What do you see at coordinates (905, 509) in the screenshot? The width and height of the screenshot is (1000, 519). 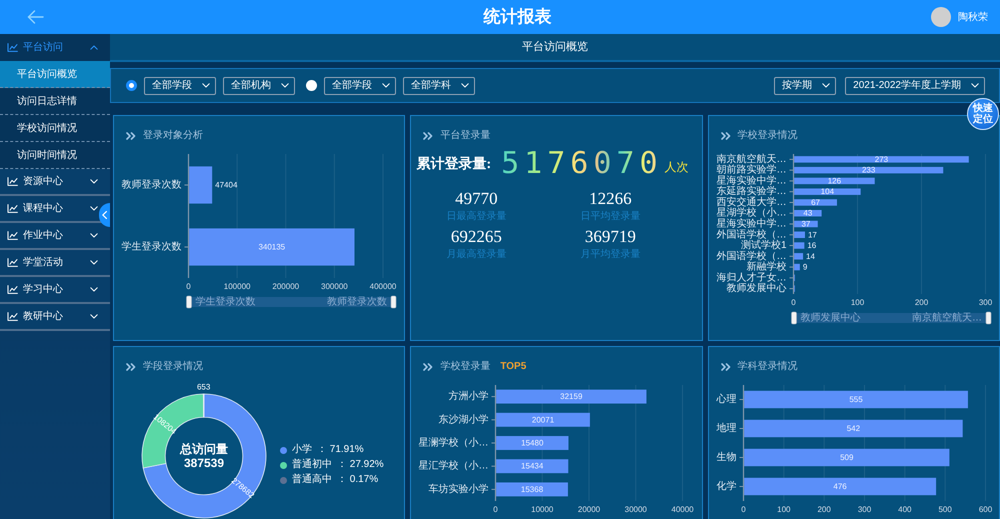 I see `axis-tick-label: 400` at bounding box center [905, 509].